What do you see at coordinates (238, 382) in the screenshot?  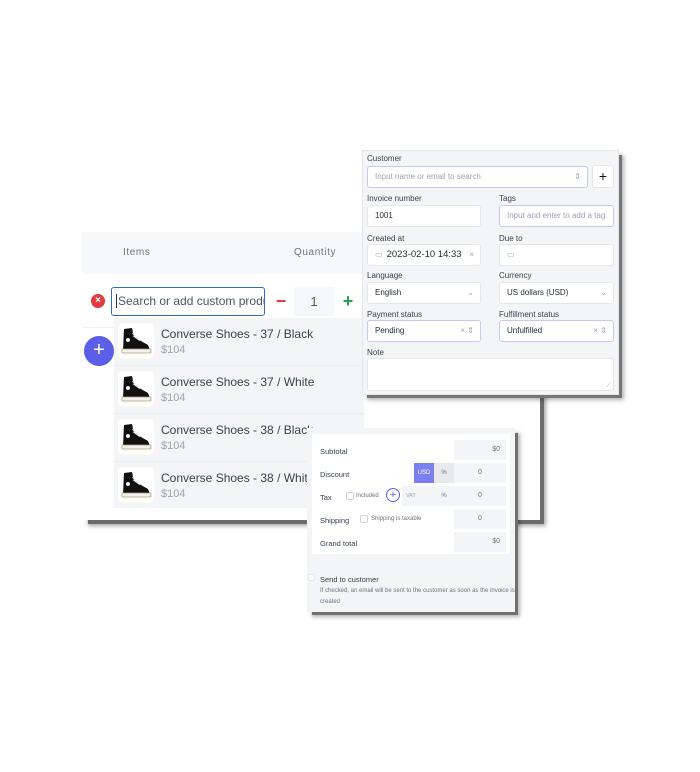 I see `product-name: Converse Shoes - 37 / White` at bounding box center [238, 382].